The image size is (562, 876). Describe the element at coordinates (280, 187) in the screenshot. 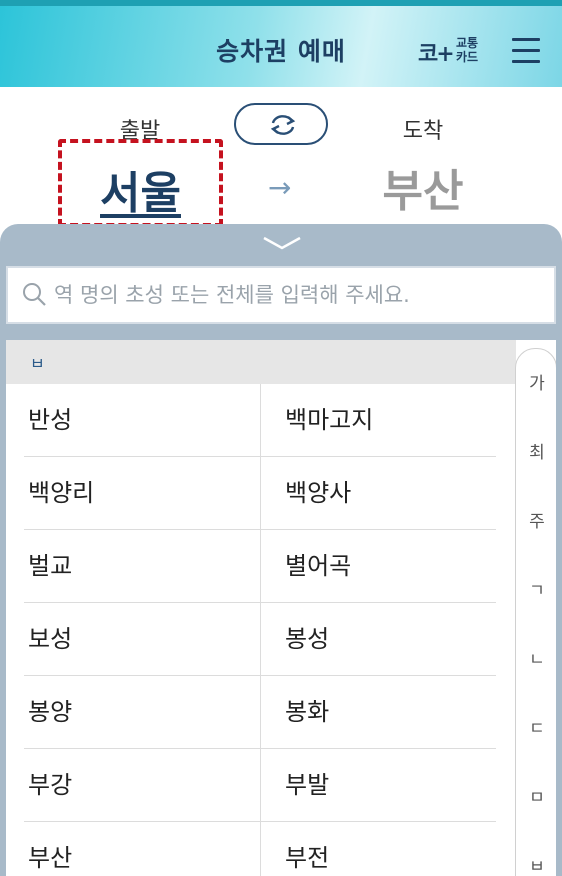

I see `arrow-right-icon: →` at that location.